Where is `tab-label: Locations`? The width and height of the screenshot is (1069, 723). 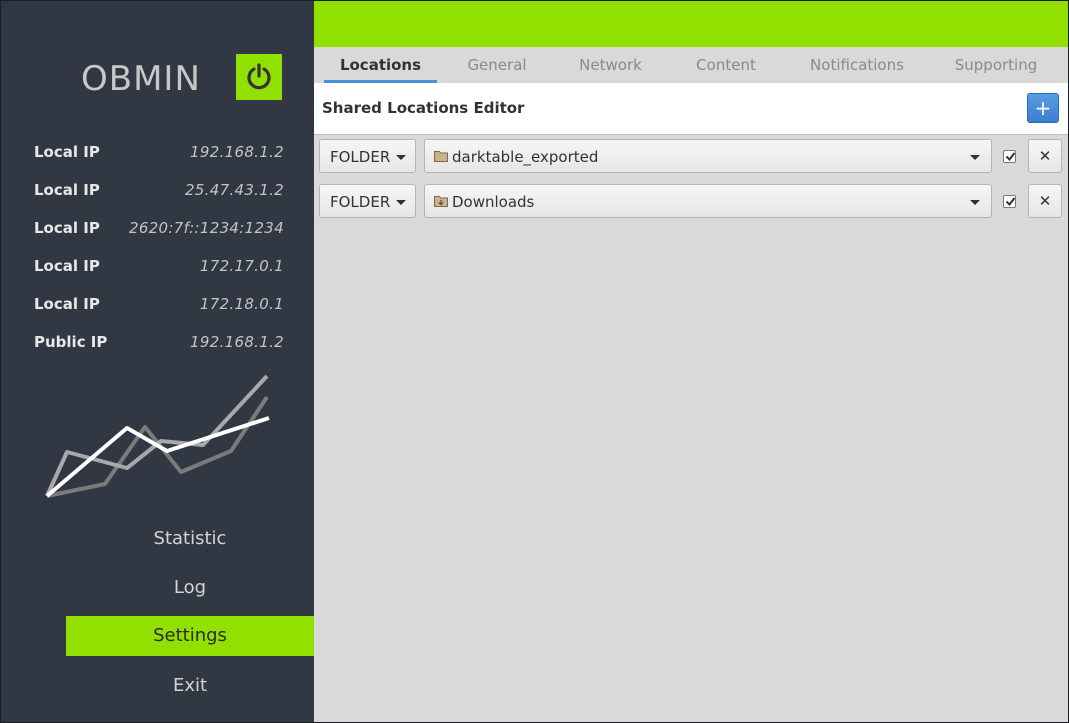 tab-label: Locations is located at coordinates (380, 65).